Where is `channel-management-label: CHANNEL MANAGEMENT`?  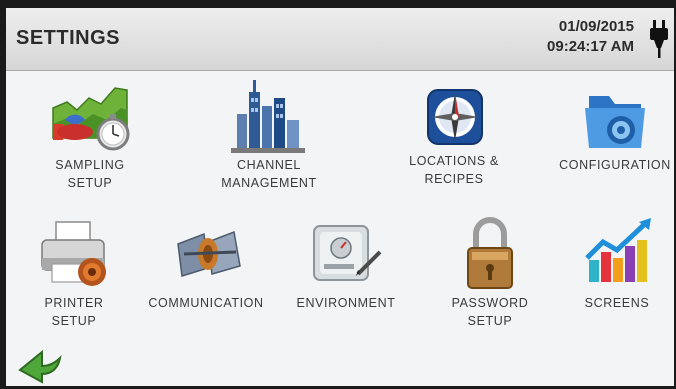
channel-management-label: CHANNEL MANAGEMENT is located at coordinates (269, 174).